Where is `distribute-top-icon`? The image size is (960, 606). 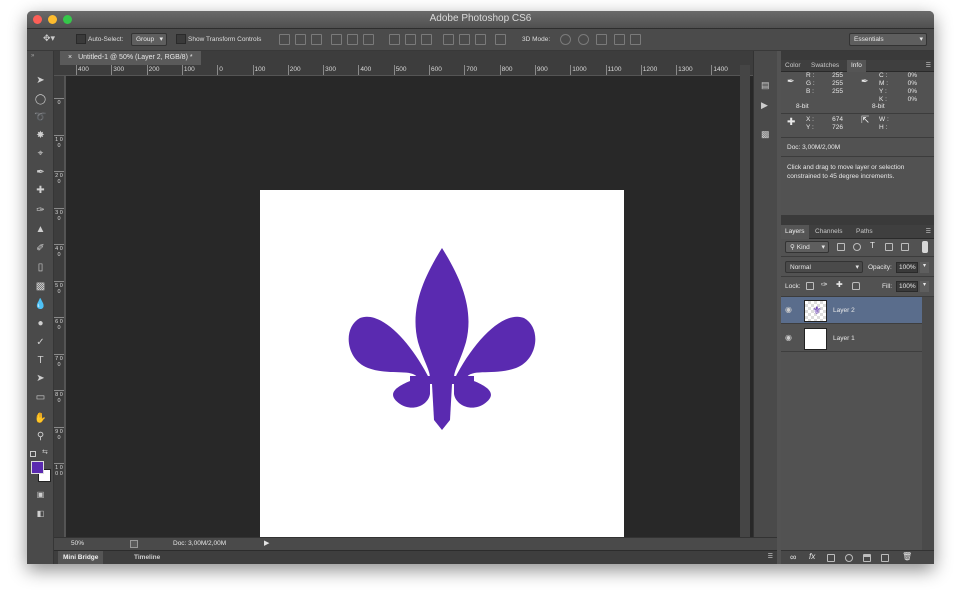
distribute-top-icon is located at coordinates (394, 39).